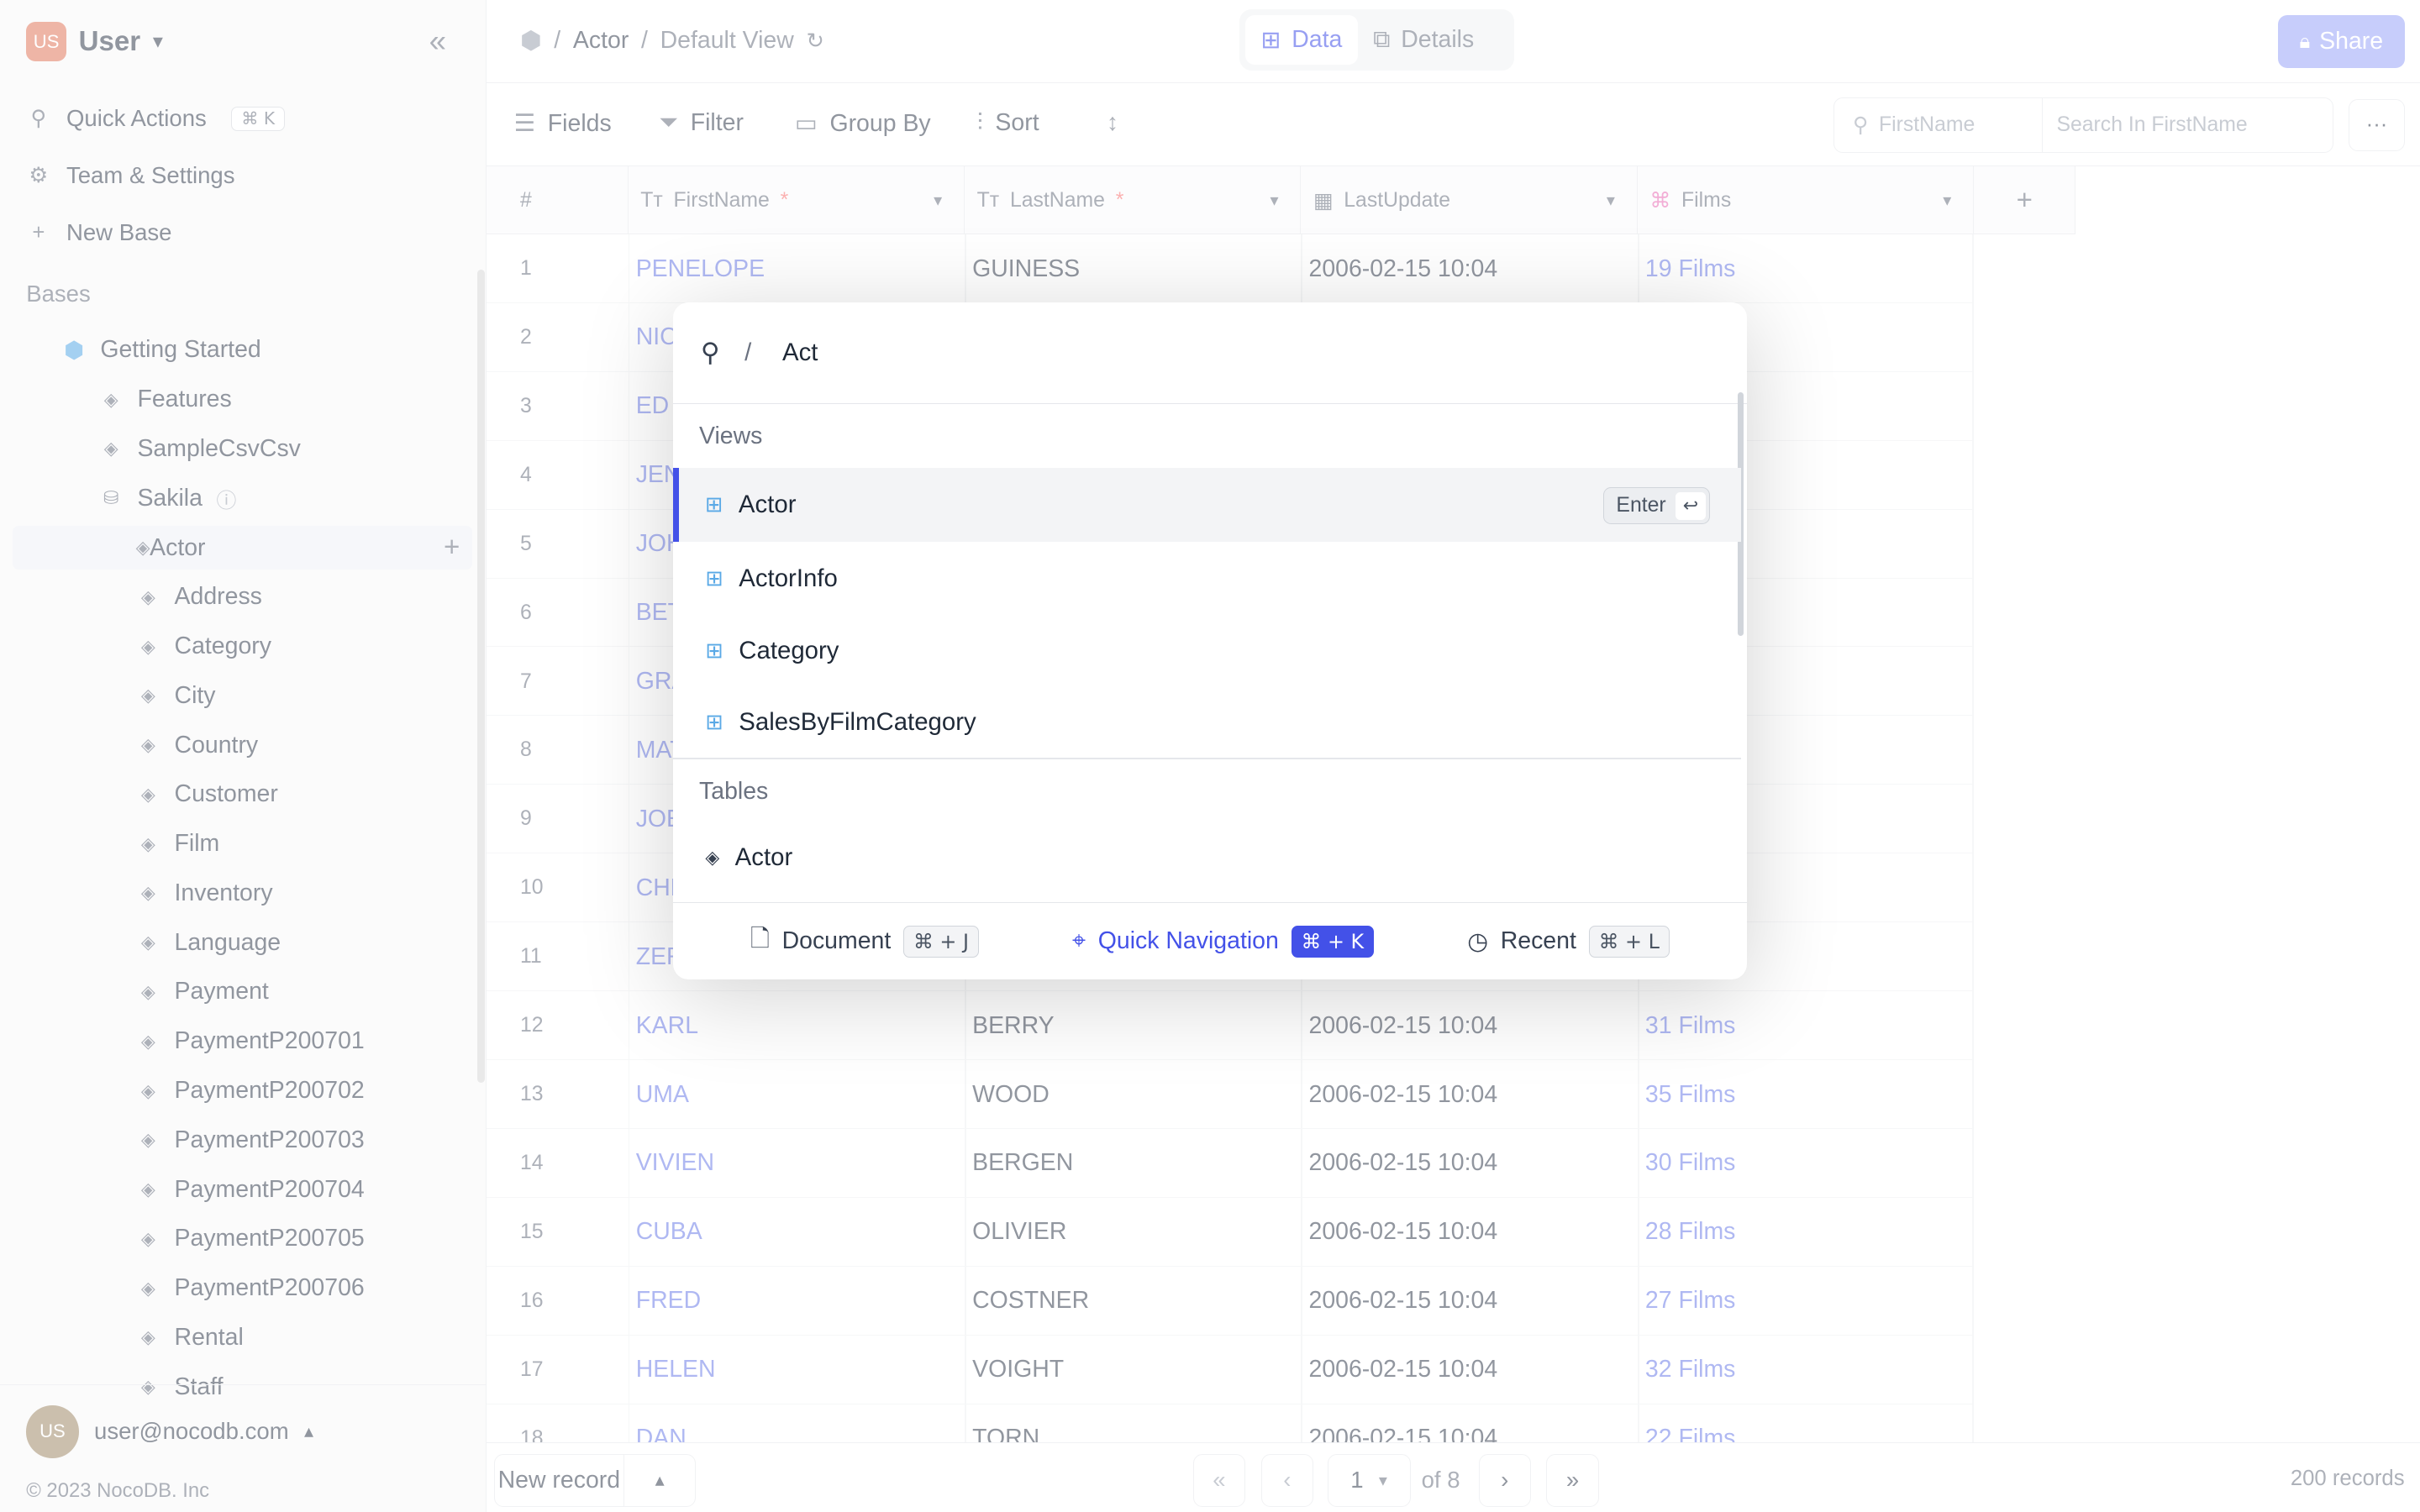 The image size is (2420, 1512). I want to click on option-view-category: ⊞ Category, so click(1207, 651).